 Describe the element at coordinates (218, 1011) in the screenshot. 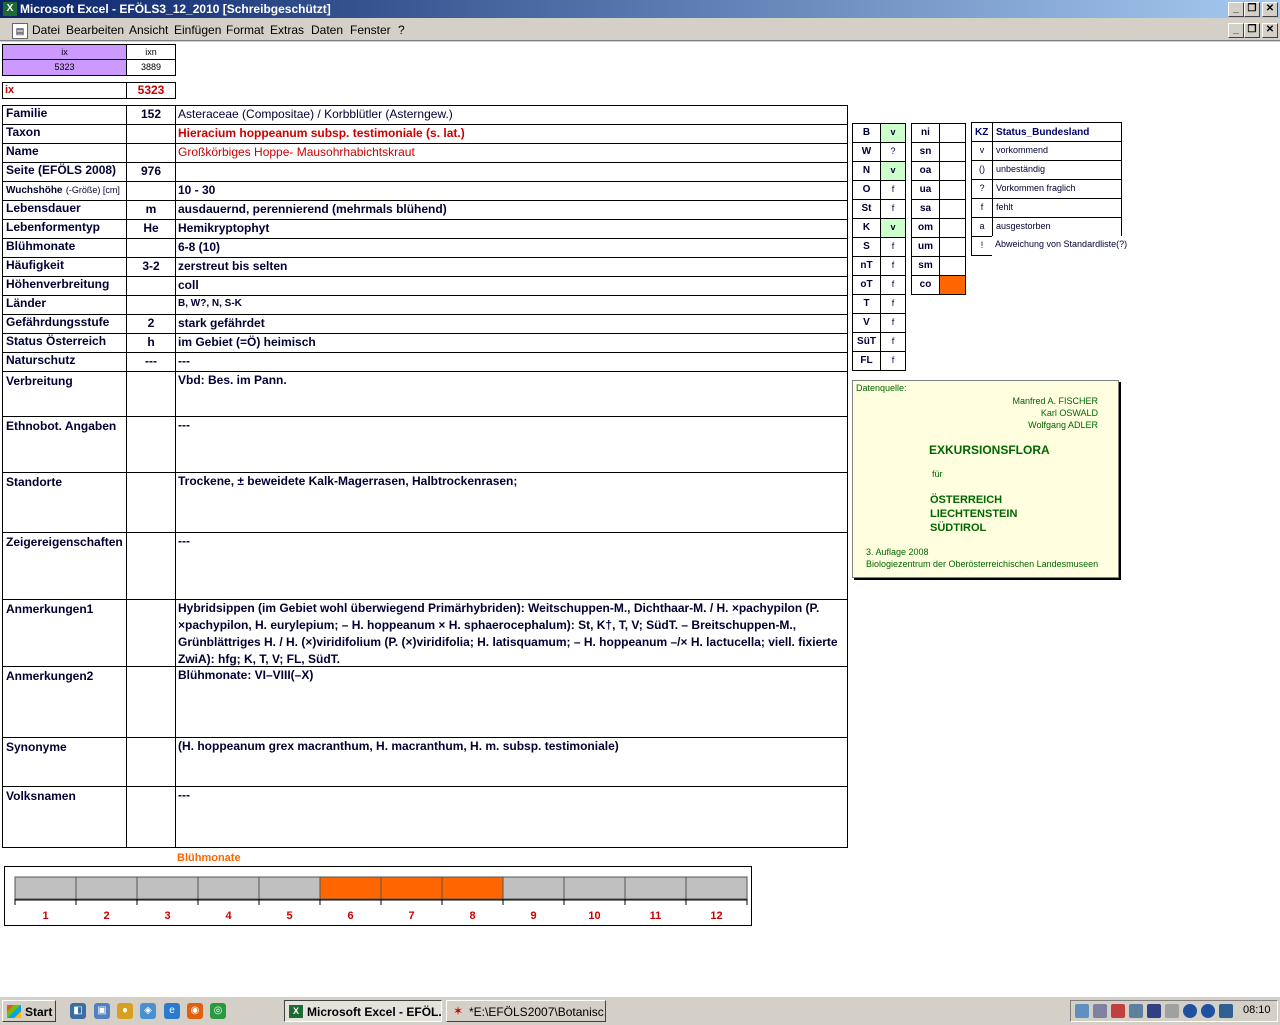

I see `chrome-icon: ◎` at that location.